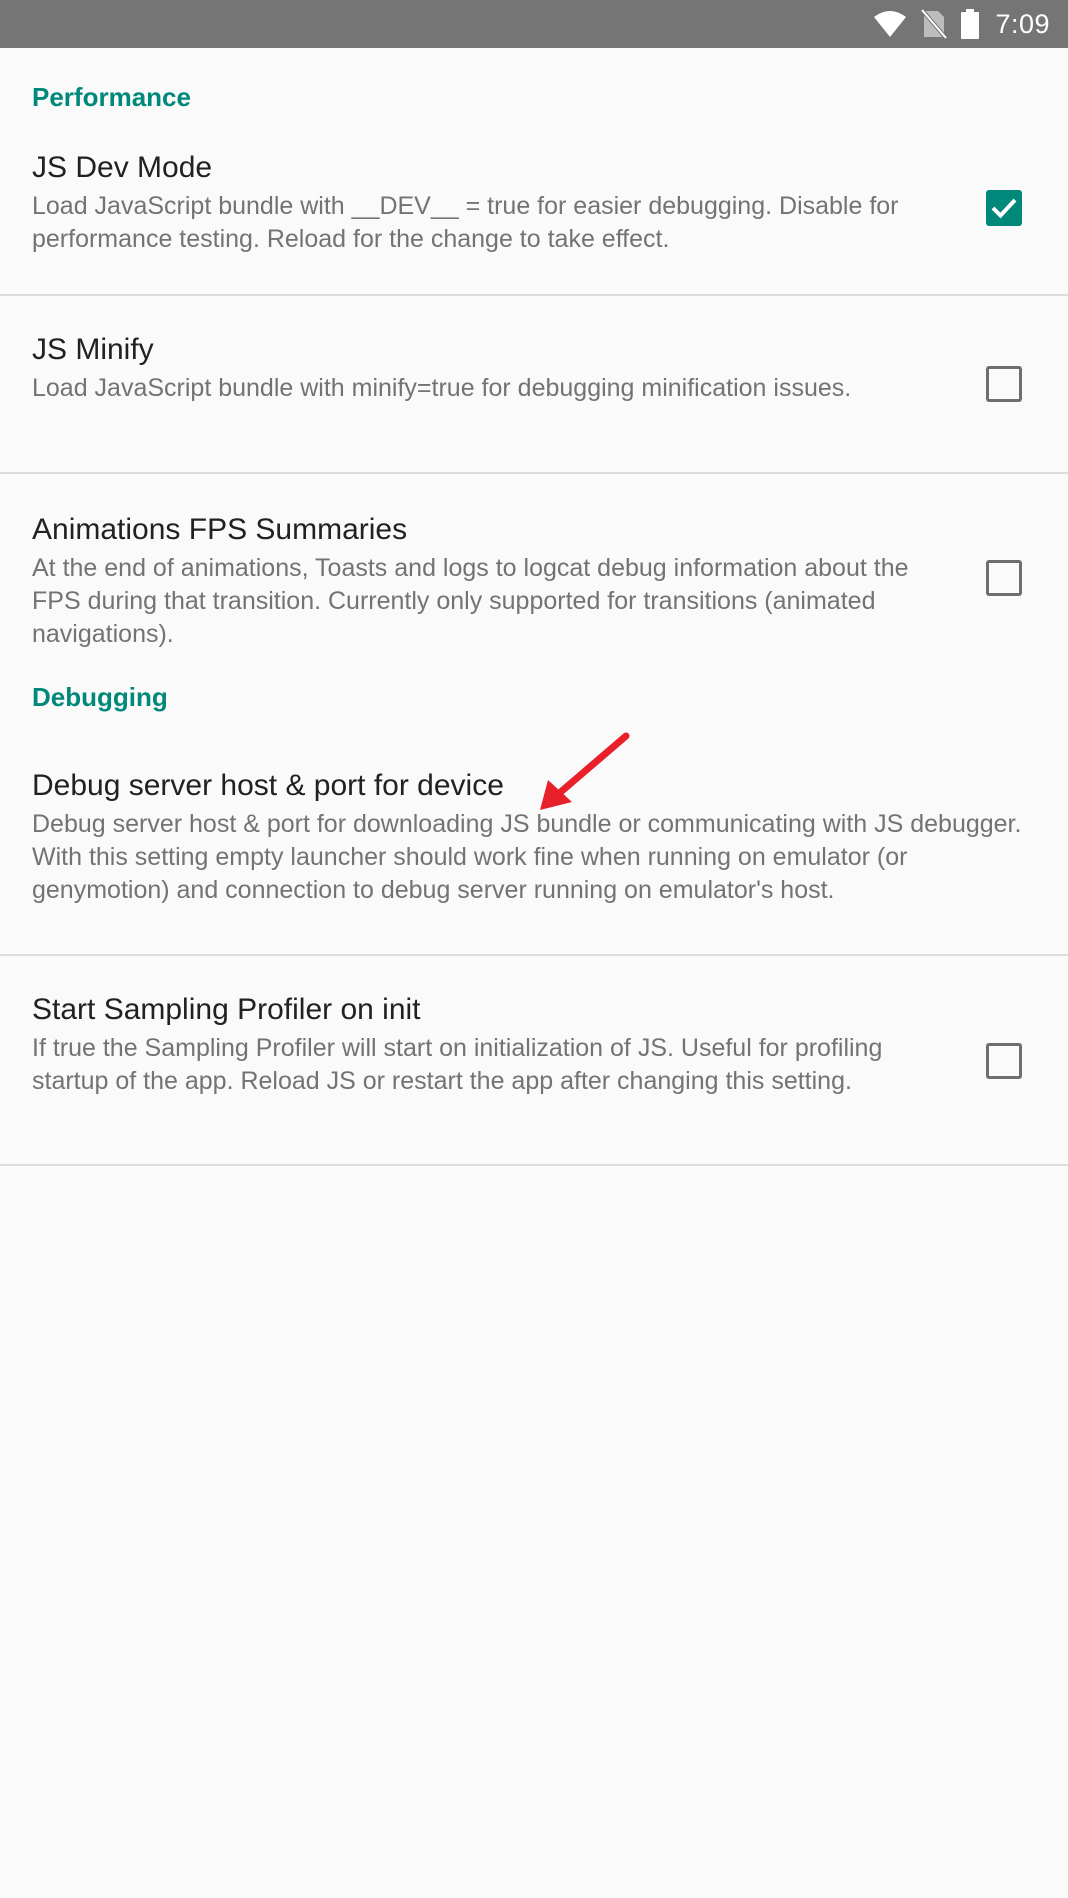 Image resolution: width=1068 pixels, height=1898 pixels. I want to click on annotation-arrow-icon, so click(585, 771).